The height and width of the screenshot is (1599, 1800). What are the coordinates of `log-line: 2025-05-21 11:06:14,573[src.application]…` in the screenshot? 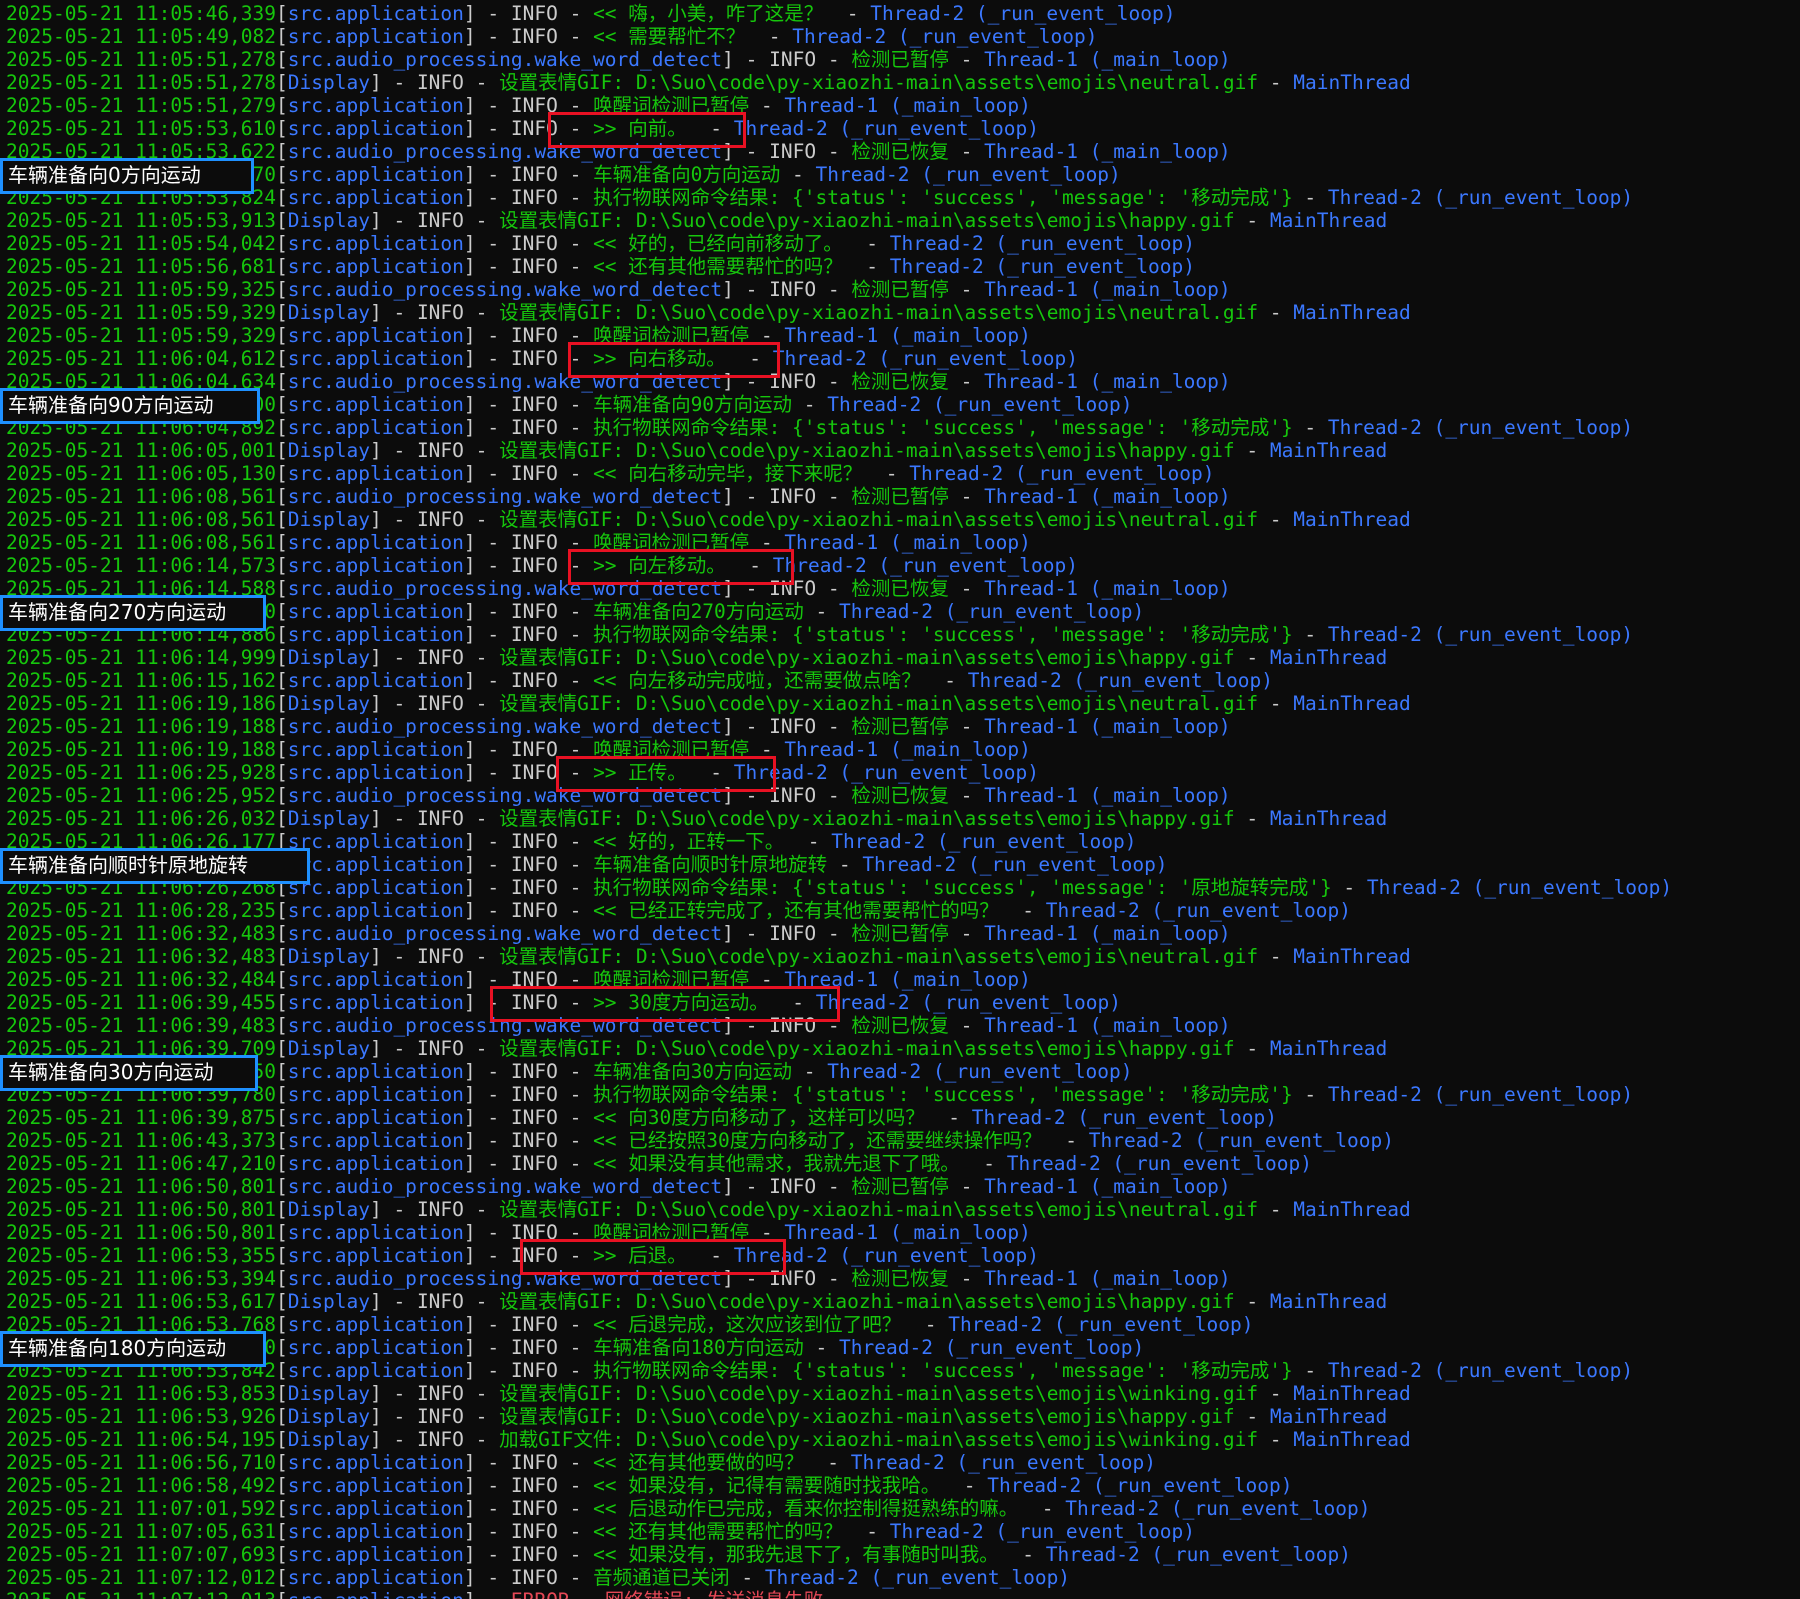 It's located at (542, 565).